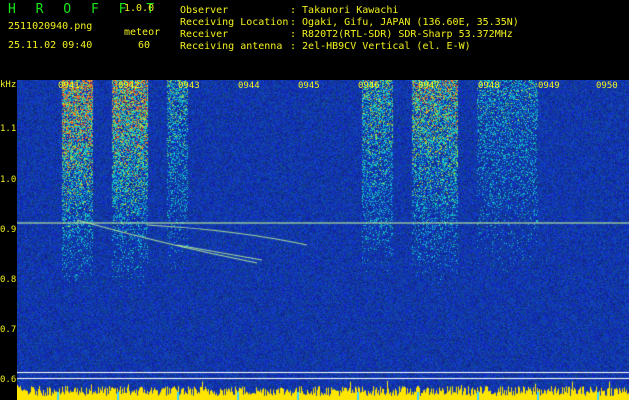 The width and height of the screenshot is (629, 400). I want to click on time-tick: 0944, so click(249, 86).